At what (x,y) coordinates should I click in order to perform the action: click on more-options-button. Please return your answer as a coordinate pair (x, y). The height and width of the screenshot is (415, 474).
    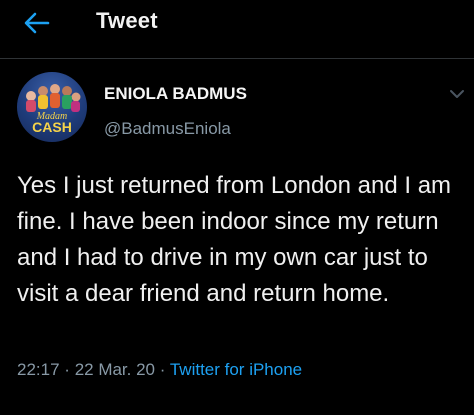
    Looking at the image, I should click on (457, 94).